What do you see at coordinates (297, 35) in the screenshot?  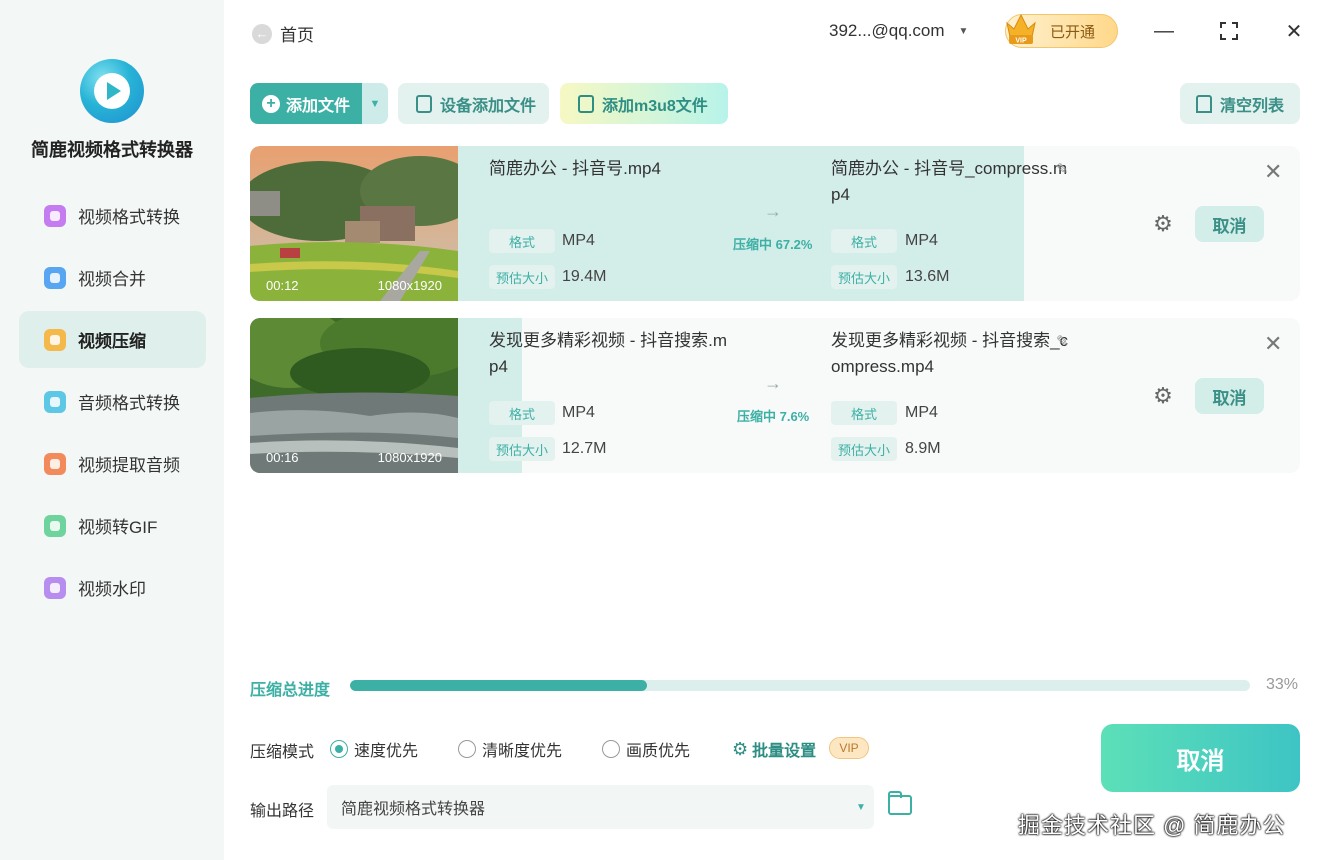 I see `back-label: 首页` at bounding box center [297, 35].